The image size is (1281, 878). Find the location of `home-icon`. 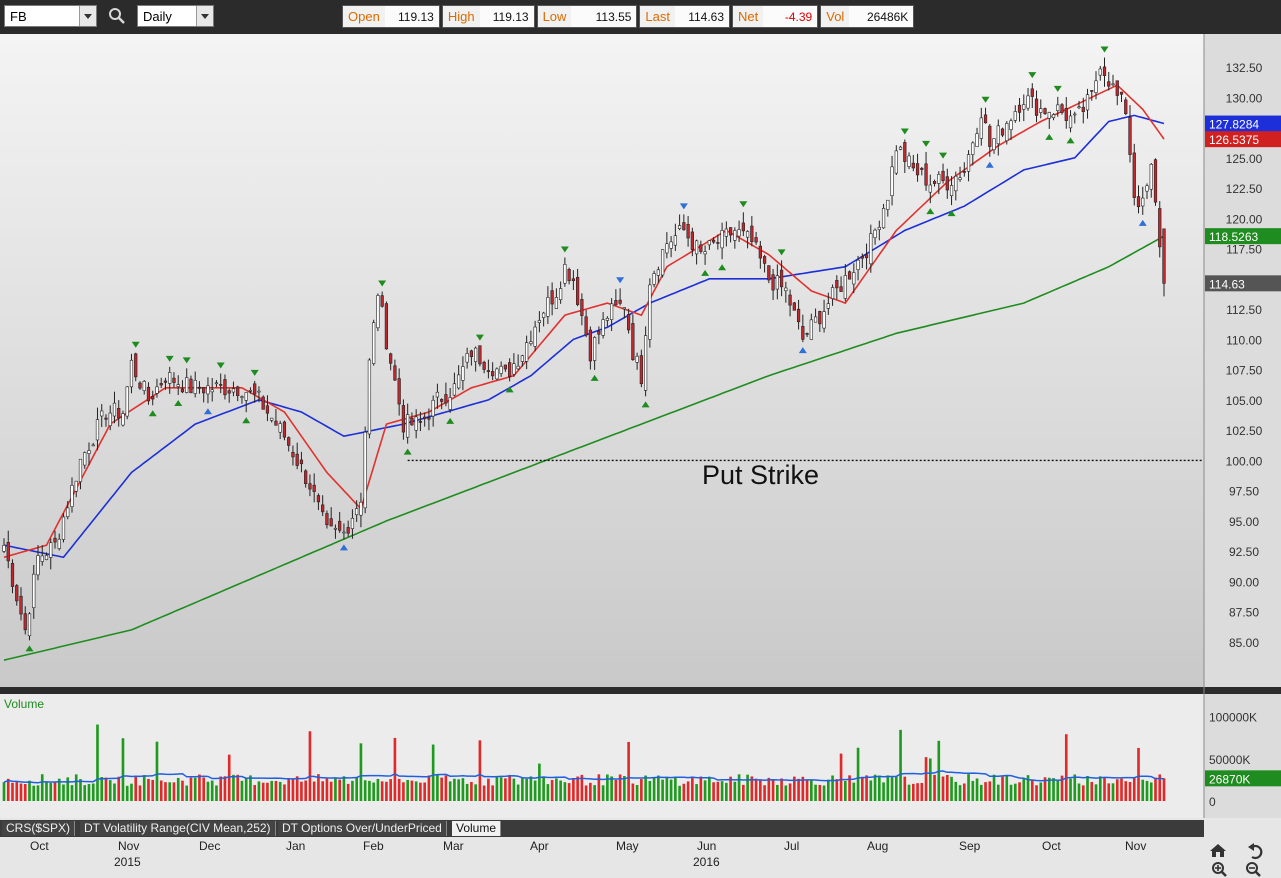

home-icon is located at coordinates (1218, 850).